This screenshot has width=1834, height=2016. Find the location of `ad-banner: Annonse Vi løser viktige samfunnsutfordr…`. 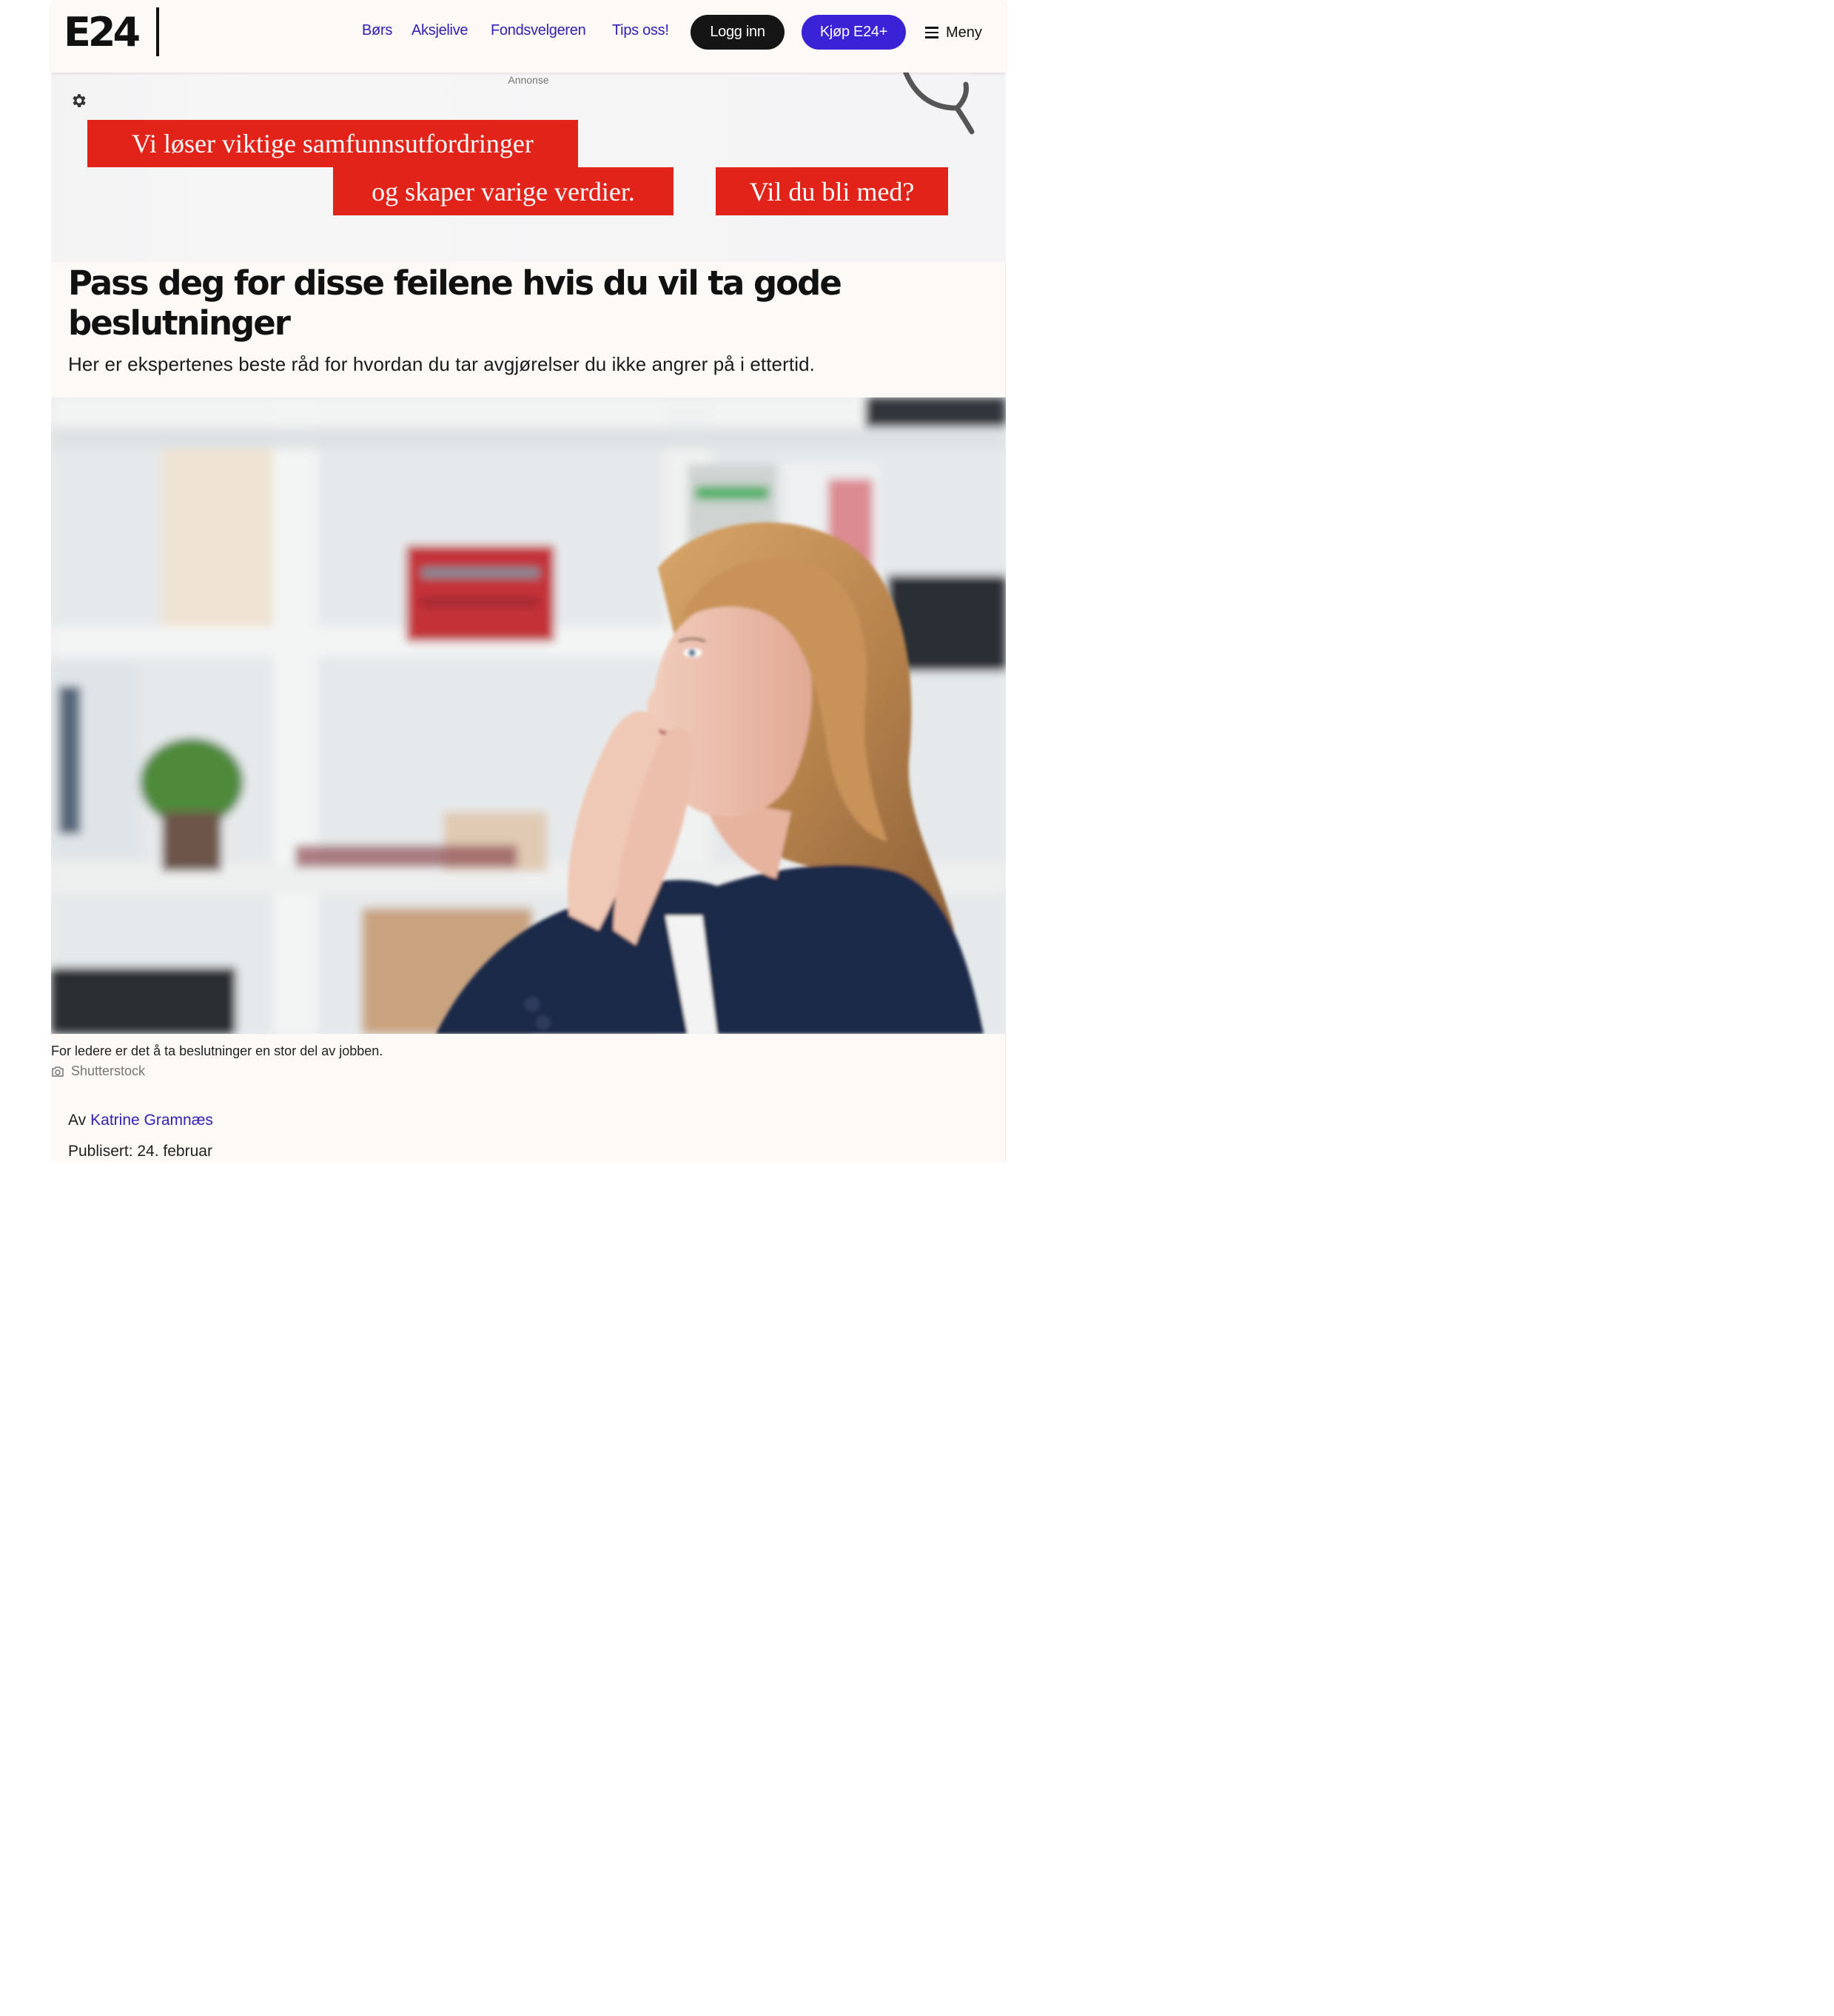

ad-banner: Annonse Vi løser viktige samfunnsutfordr… is located at coordinates (528, 167).